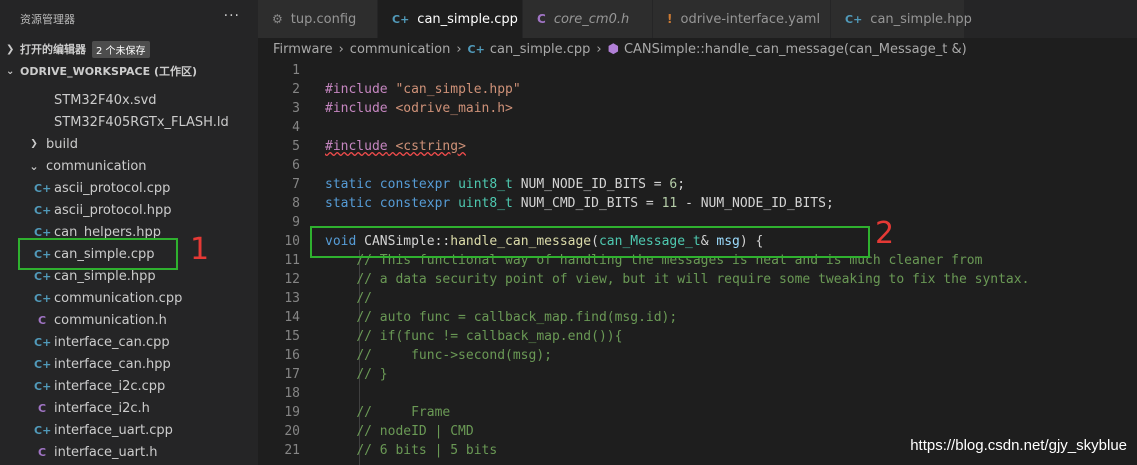  Describe the element at coordinates (292, 412) in the screenshot. I see `line-number: 19` at that location.